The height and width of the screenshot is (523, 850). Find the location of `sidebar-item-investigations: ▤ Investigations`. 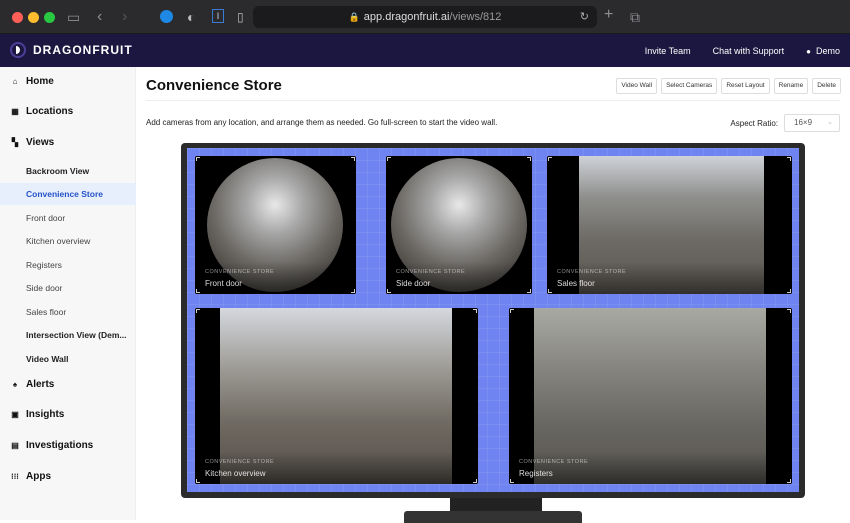

sidebar-item-investigations: ▤ Investigations is located at coordinates (51, 445).